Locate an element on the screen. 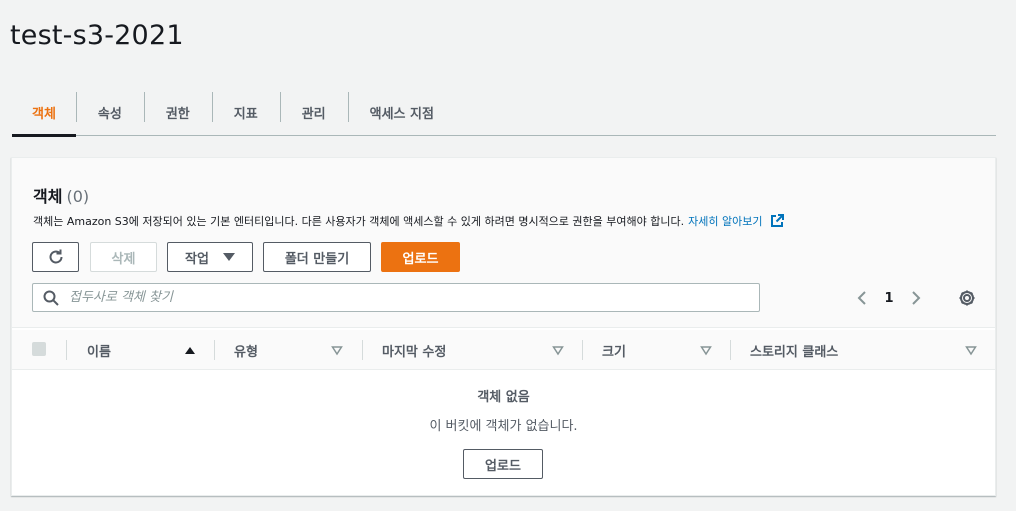  search-input is located at coordinates (414, 297).